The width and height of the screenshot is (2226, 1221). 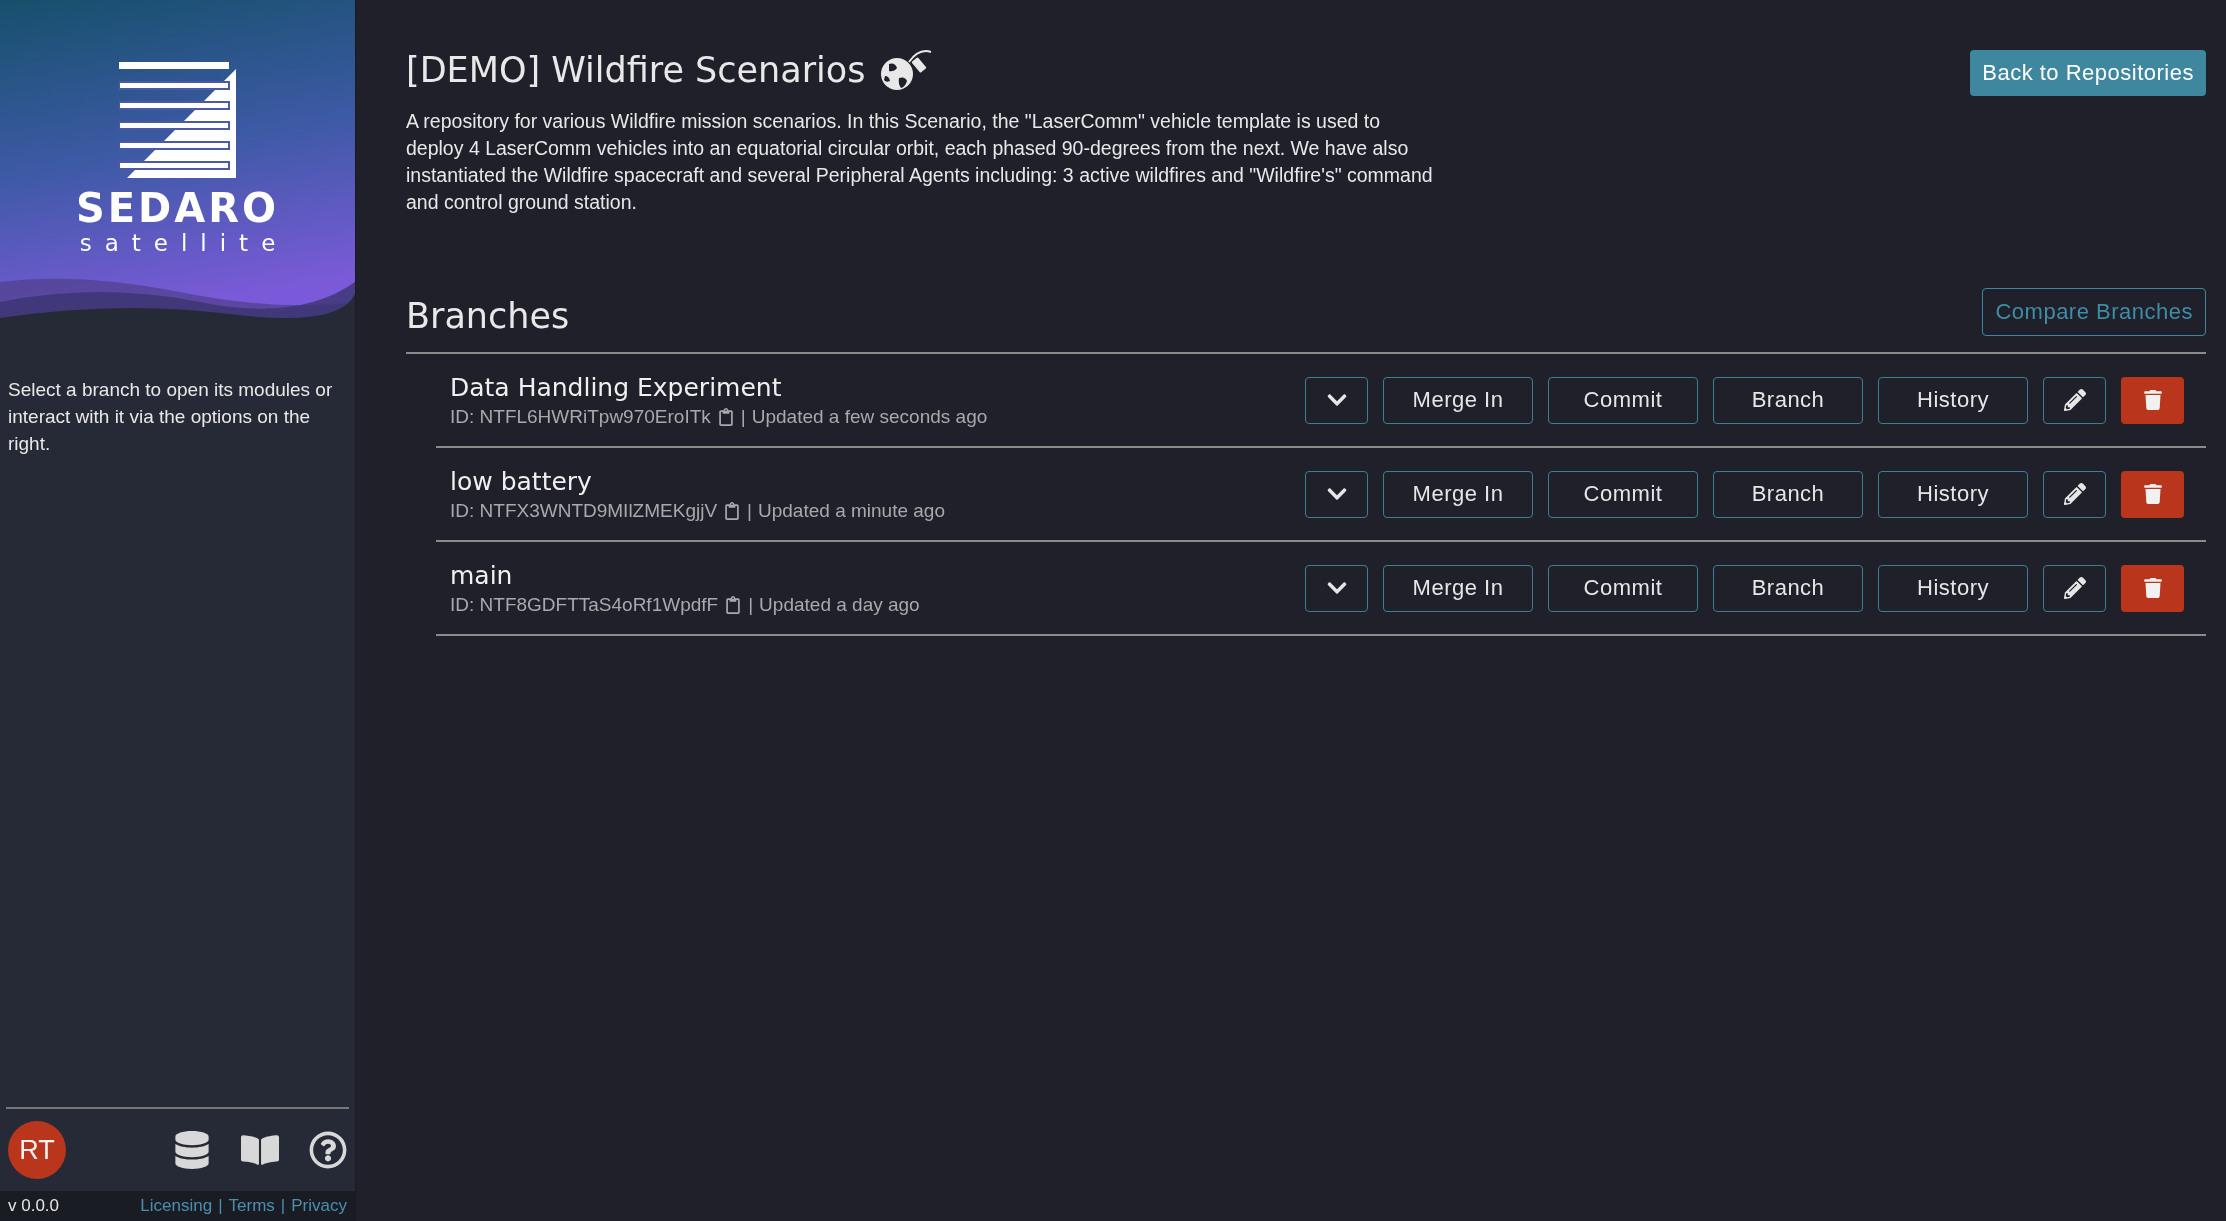 What do you see at coordinates (2094, 312) in the screenshot?
I see `compare-button: Compare Branches` at bounding box center [2094, 312].